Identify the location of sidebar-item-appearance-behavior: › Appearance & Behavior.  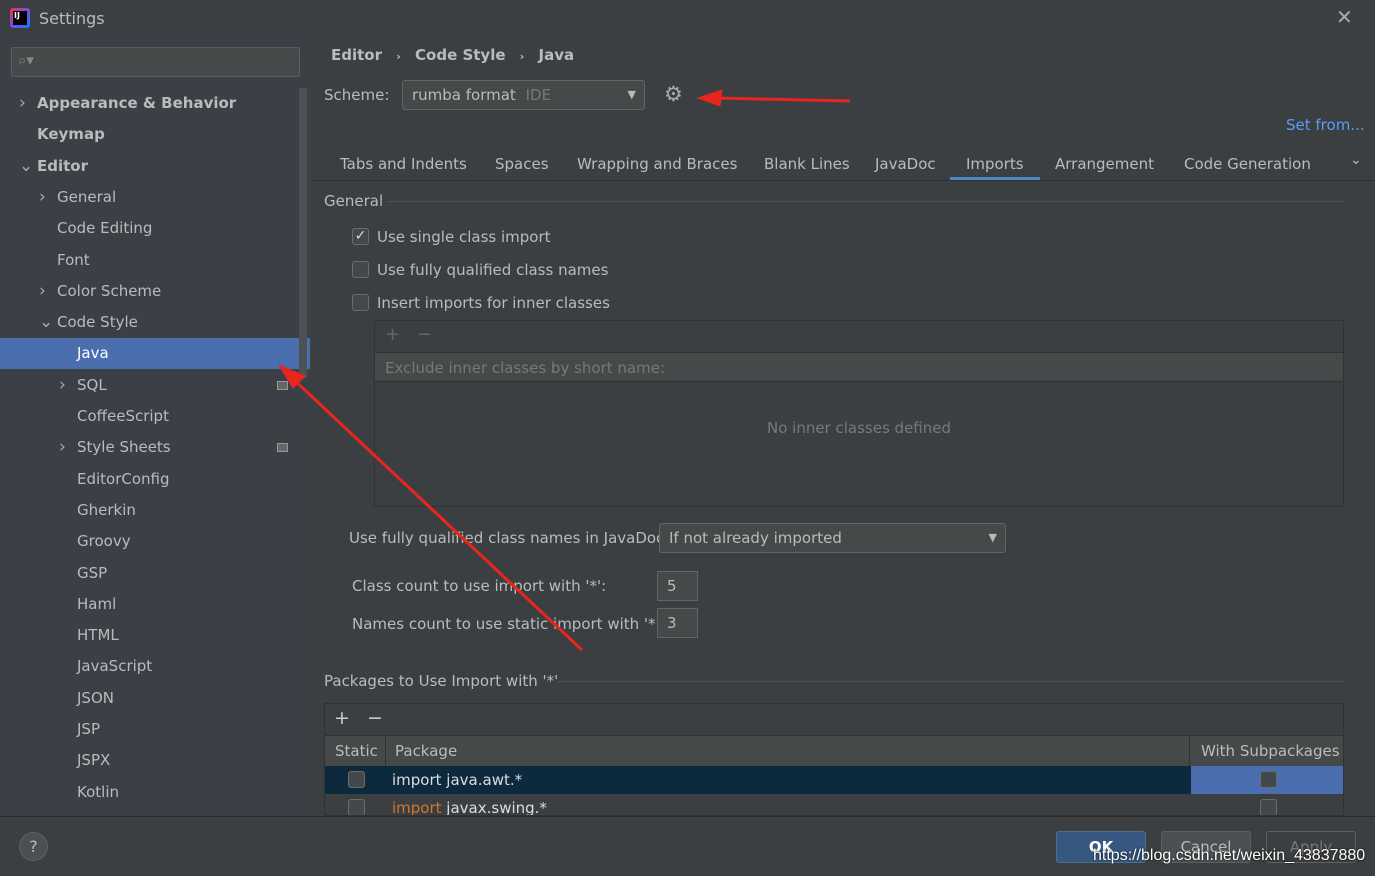
(155, 103).